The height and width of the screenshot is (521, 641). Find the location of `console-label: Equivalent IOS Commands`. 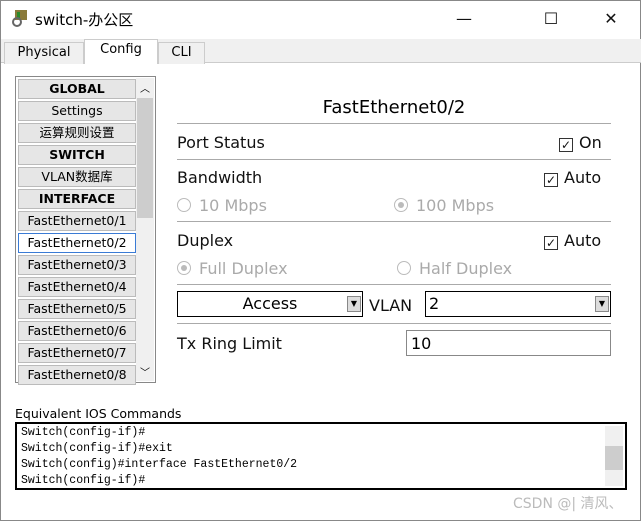

console-label: Equivalent IOS Commands is located at coordinates (98, 413).